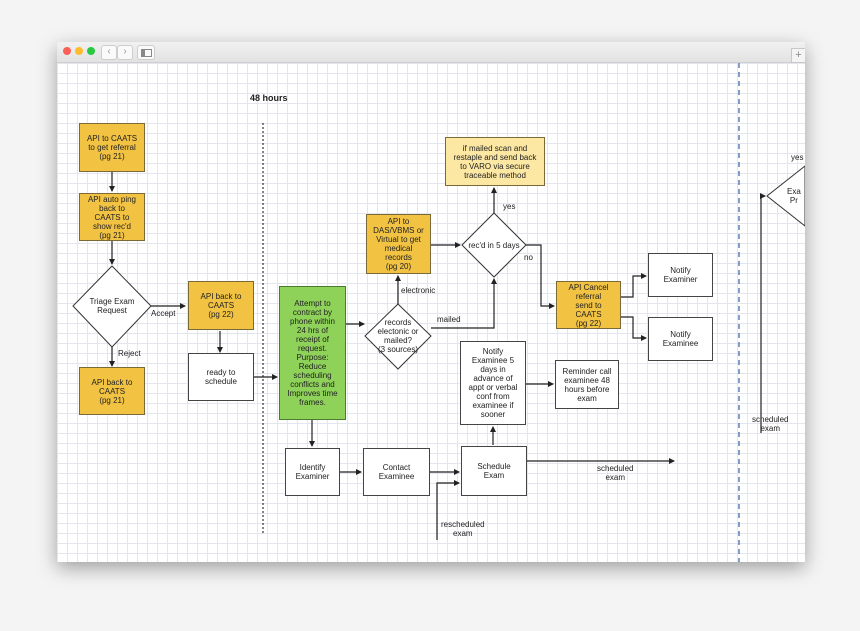  What do you see at coordinates (463, 529) in the screenshot?
I see `rescheduled-exam-edge-label: rescheduled exam` at bounding box center [463, 529].